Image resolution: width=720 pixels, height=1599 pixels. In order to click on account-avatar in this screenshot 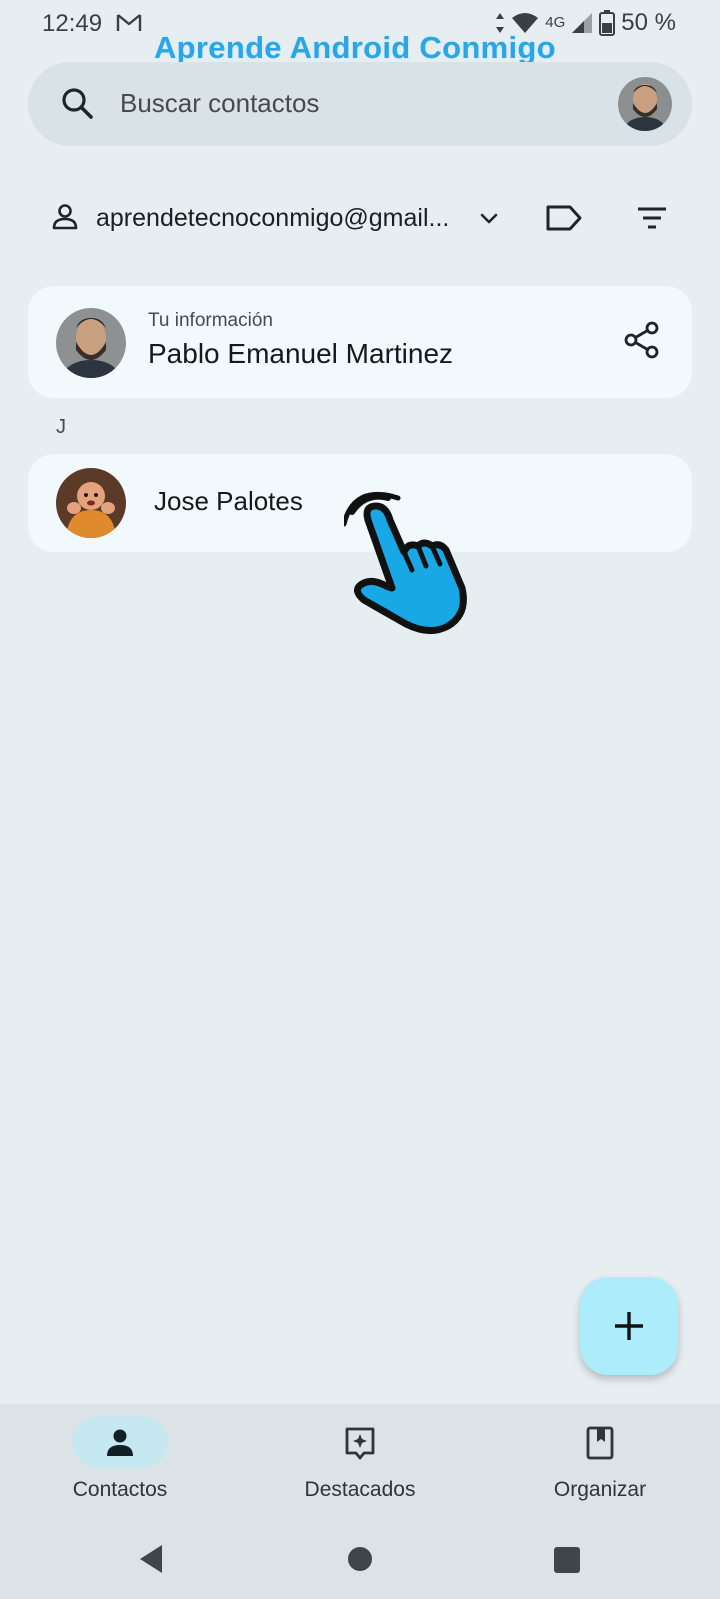, I will do `click(645, 104)`.